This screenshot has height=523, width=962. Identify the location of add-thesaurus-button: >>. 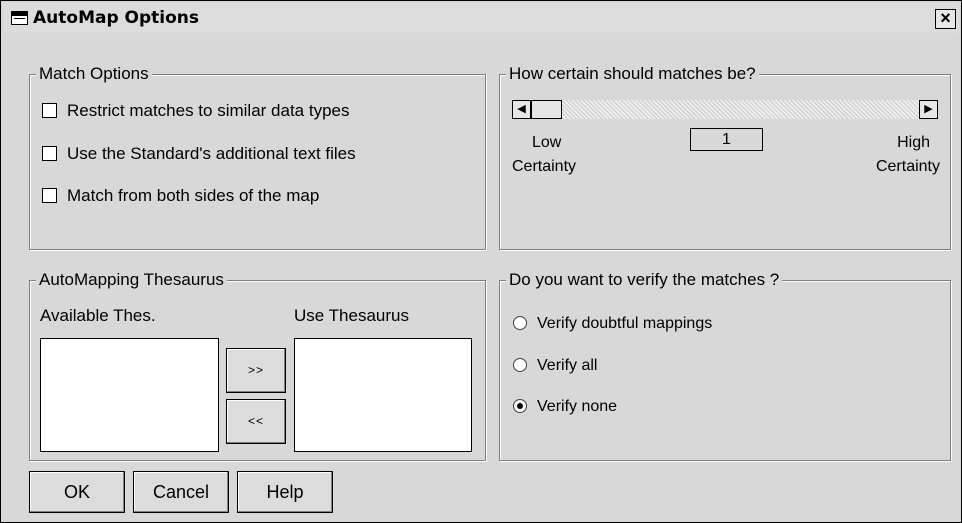
(256, 370).